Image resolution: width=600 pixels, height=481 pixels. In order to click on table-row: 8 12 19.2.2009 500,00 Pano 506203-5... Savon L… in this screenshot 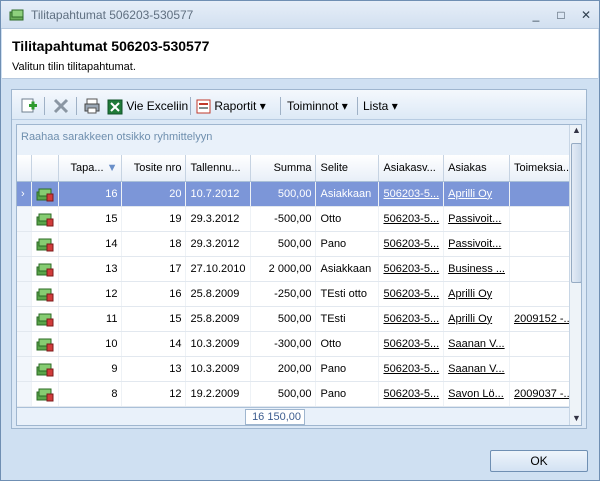, I will do `click(299, 394)`.